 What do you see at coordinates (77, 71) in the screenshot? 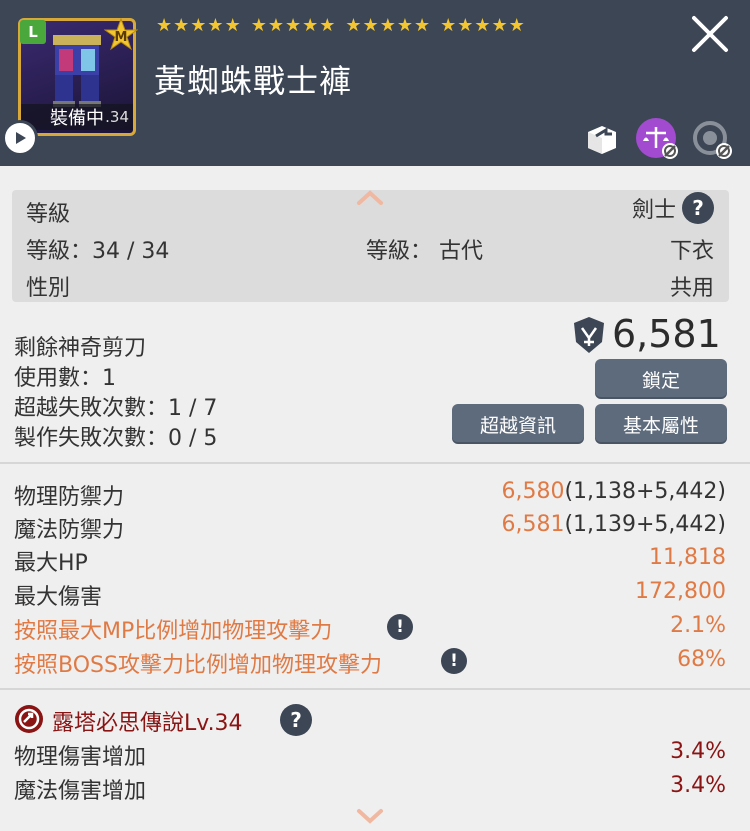
I see `pants-icon` at bounding box center [77, 71].